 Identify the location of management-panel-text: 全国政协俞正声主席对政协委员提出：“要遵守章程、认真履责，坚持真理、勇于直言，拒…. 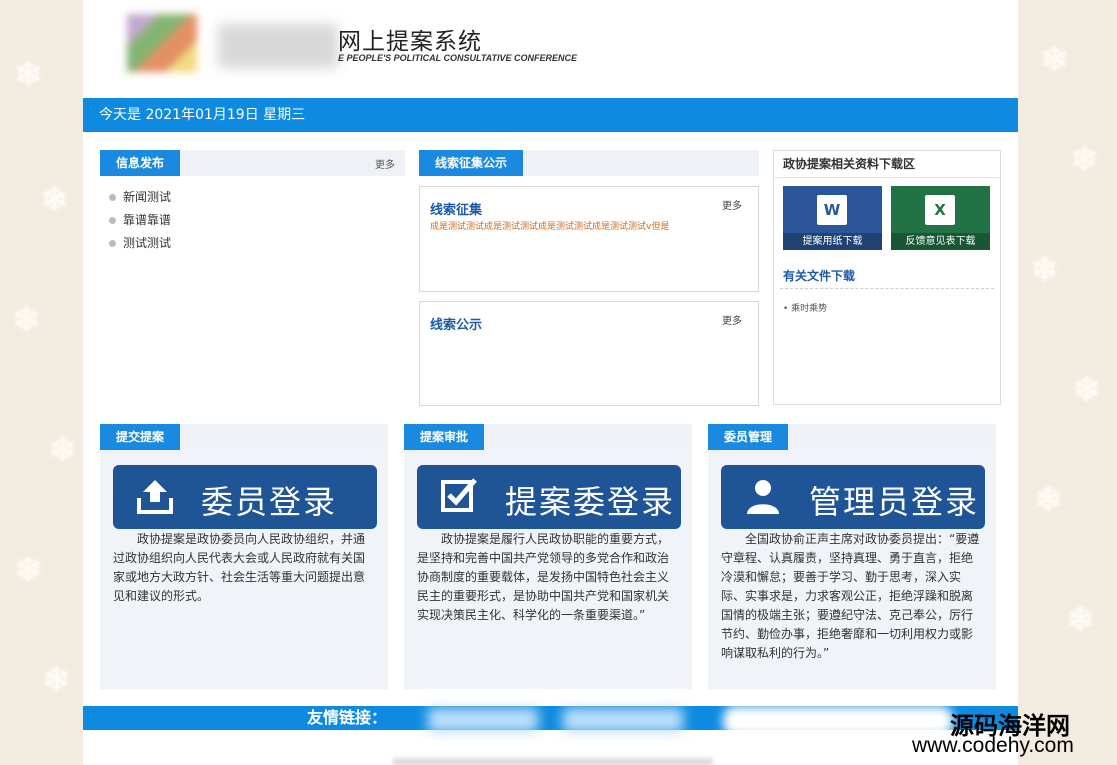
(850, 596).